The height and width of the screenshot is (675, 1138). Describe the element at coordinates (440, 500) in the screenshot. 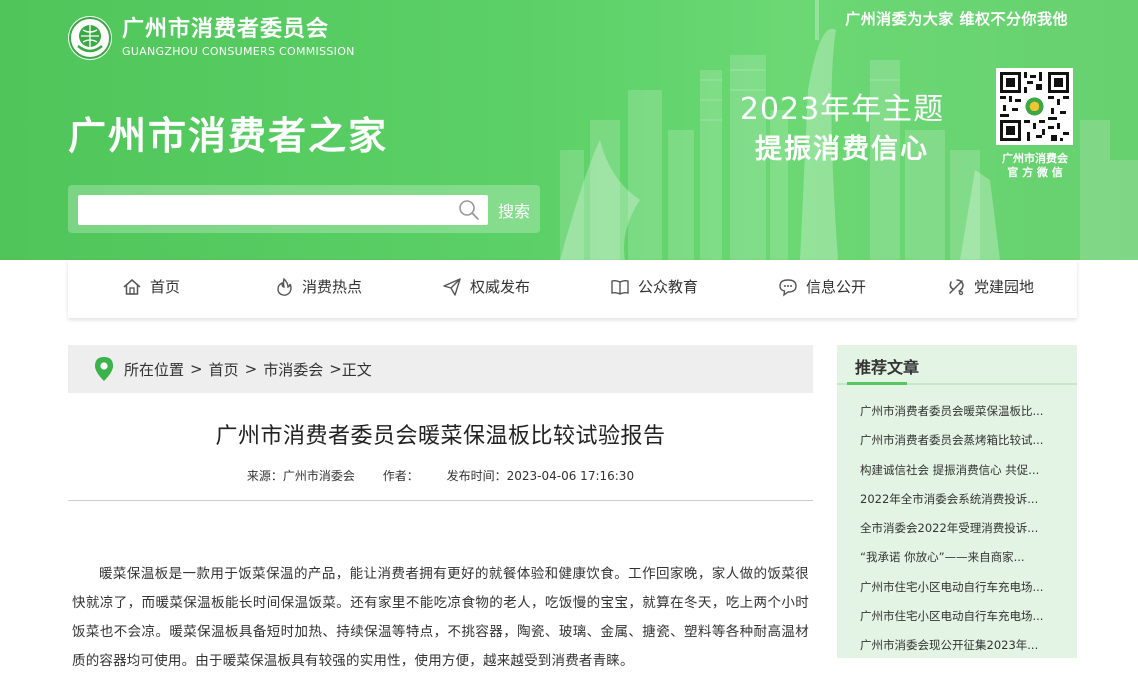

I see `article-divider` at that location.